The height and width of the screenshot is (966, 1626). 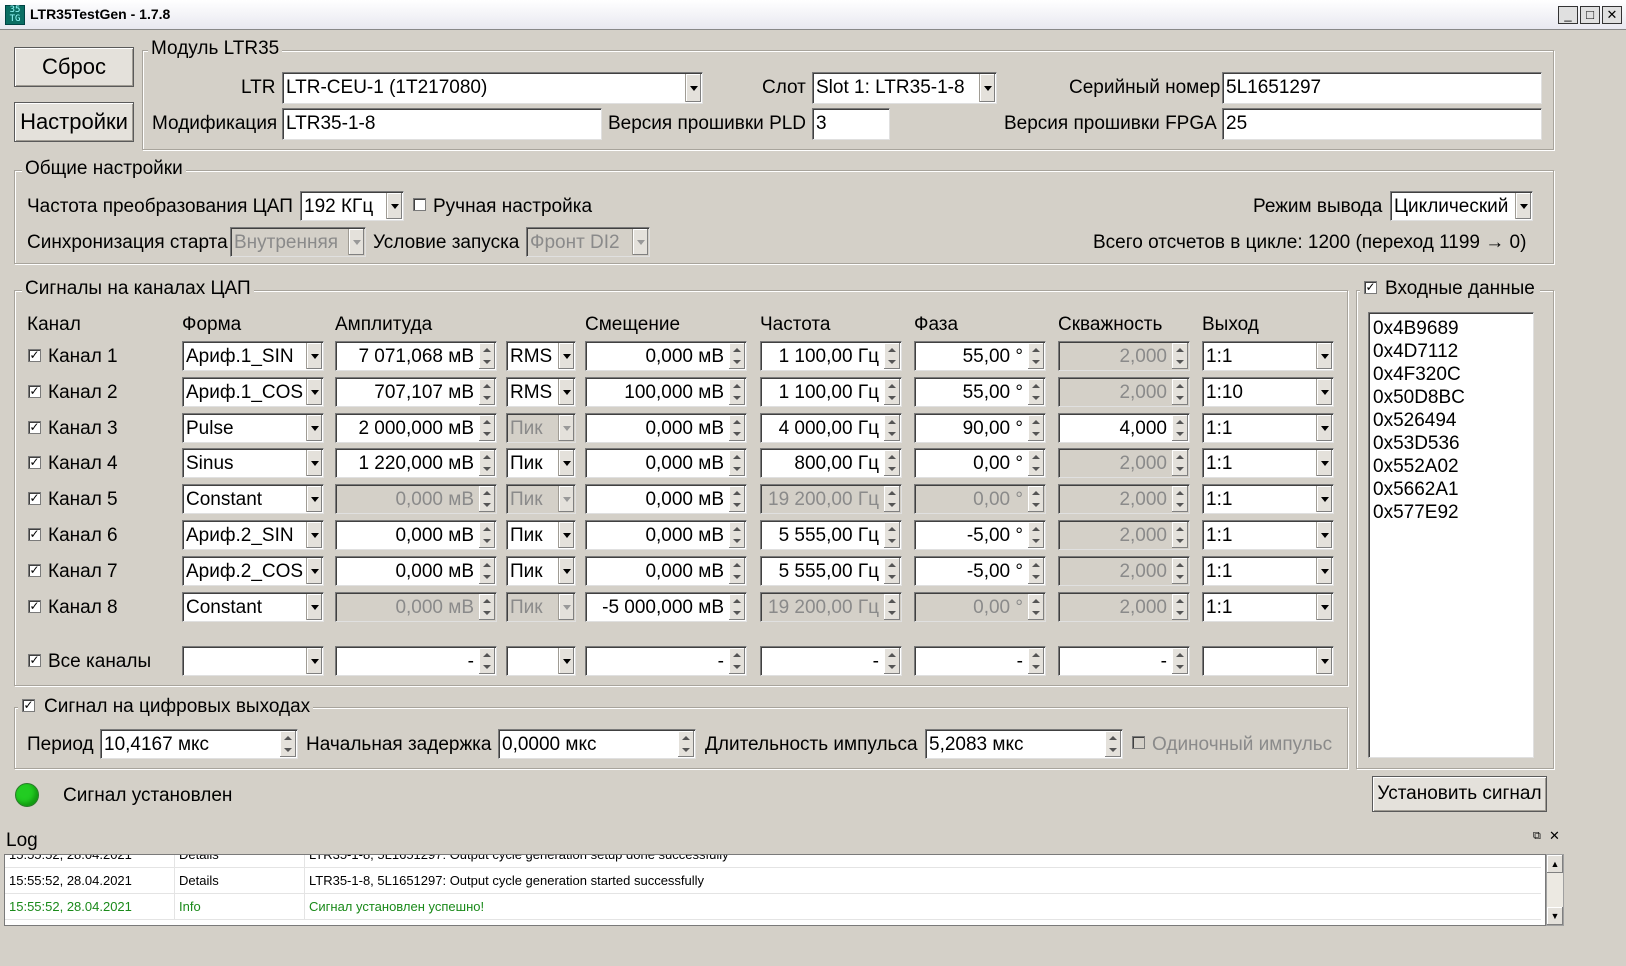 I want to click on scroll-up-icon: ▲, so click(x=1555, y=864).